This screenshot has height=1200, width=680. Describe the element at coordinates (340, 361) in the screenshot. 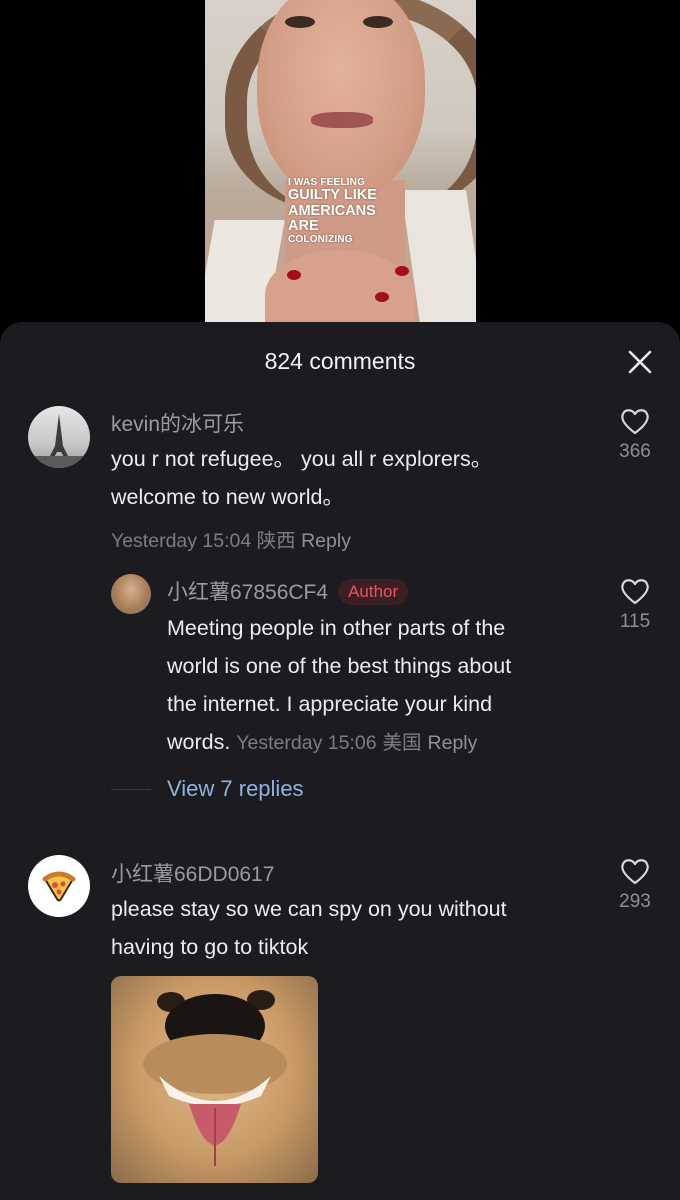

I see `comments-count-title: 824 comments` at that location.